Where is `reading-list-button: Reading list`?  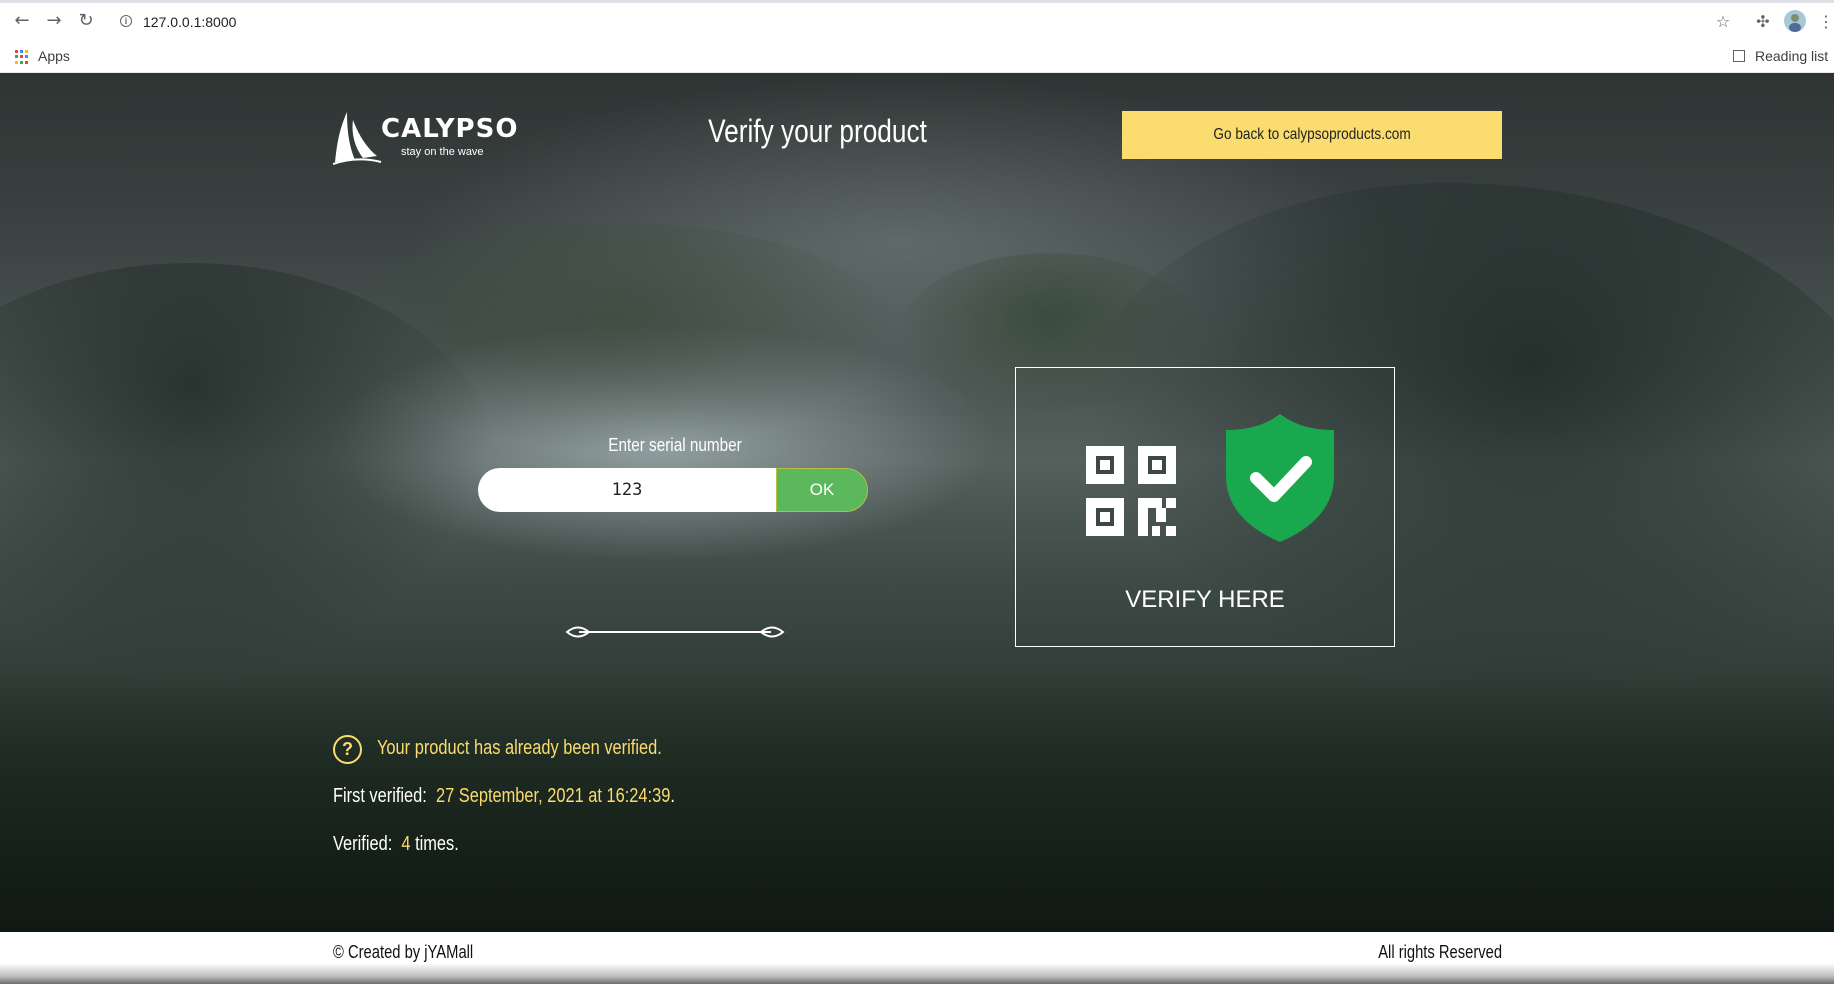
reading-list-button: Reading list is located at coordinates (1791, 56).